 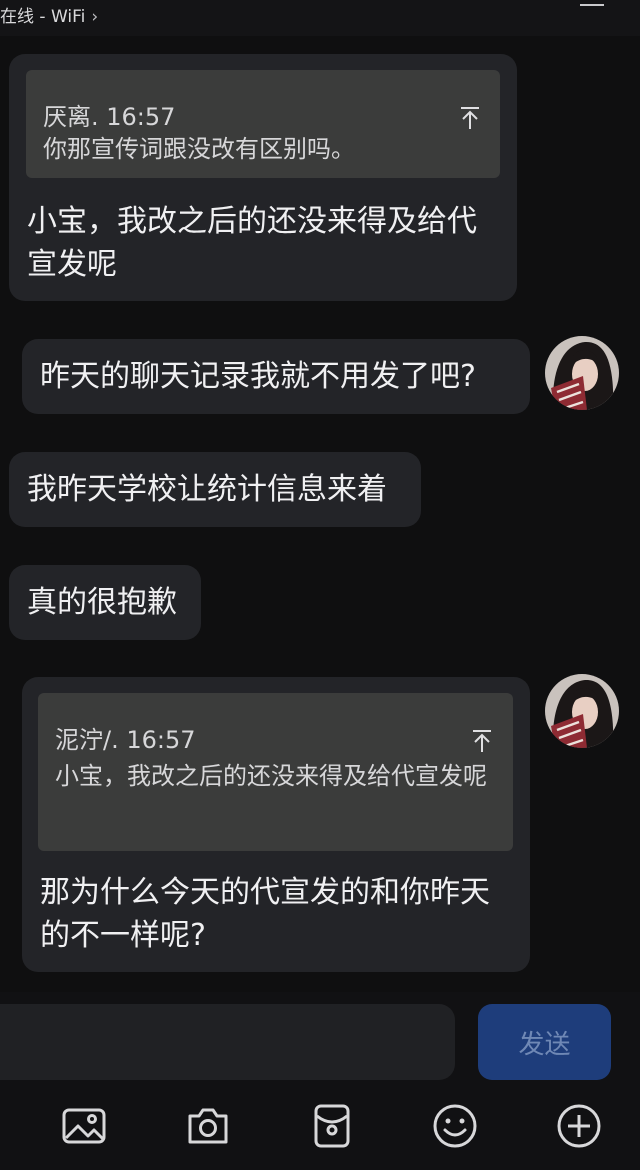 I want to click on message-bubble: 我昨天学校让统计信息来着, so click(x=215, y=489).